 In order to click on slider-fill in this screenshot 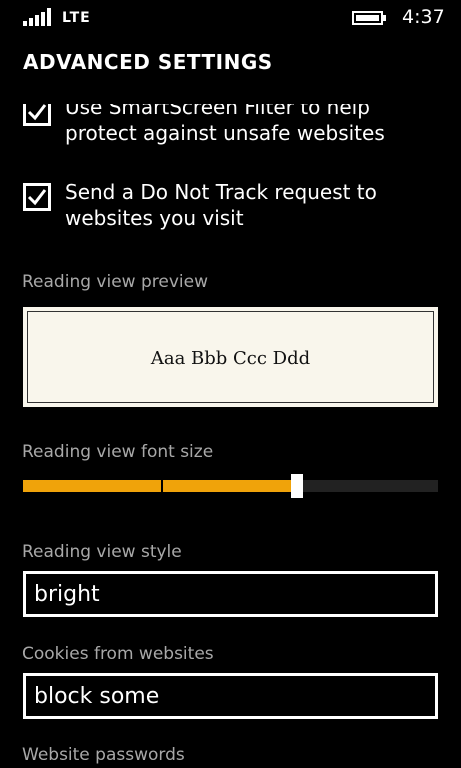, I will do `click(160, 486)`.